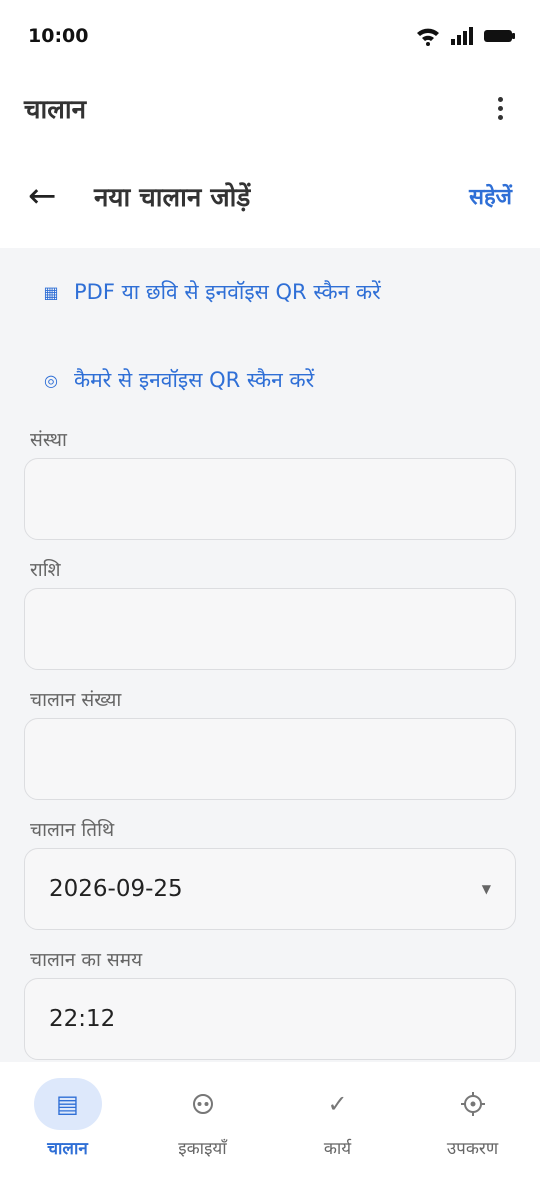 This screenshot has width=540, height=1181. I want to click on nav-item-invoices: ▤ चालान, so click(67, 1118).